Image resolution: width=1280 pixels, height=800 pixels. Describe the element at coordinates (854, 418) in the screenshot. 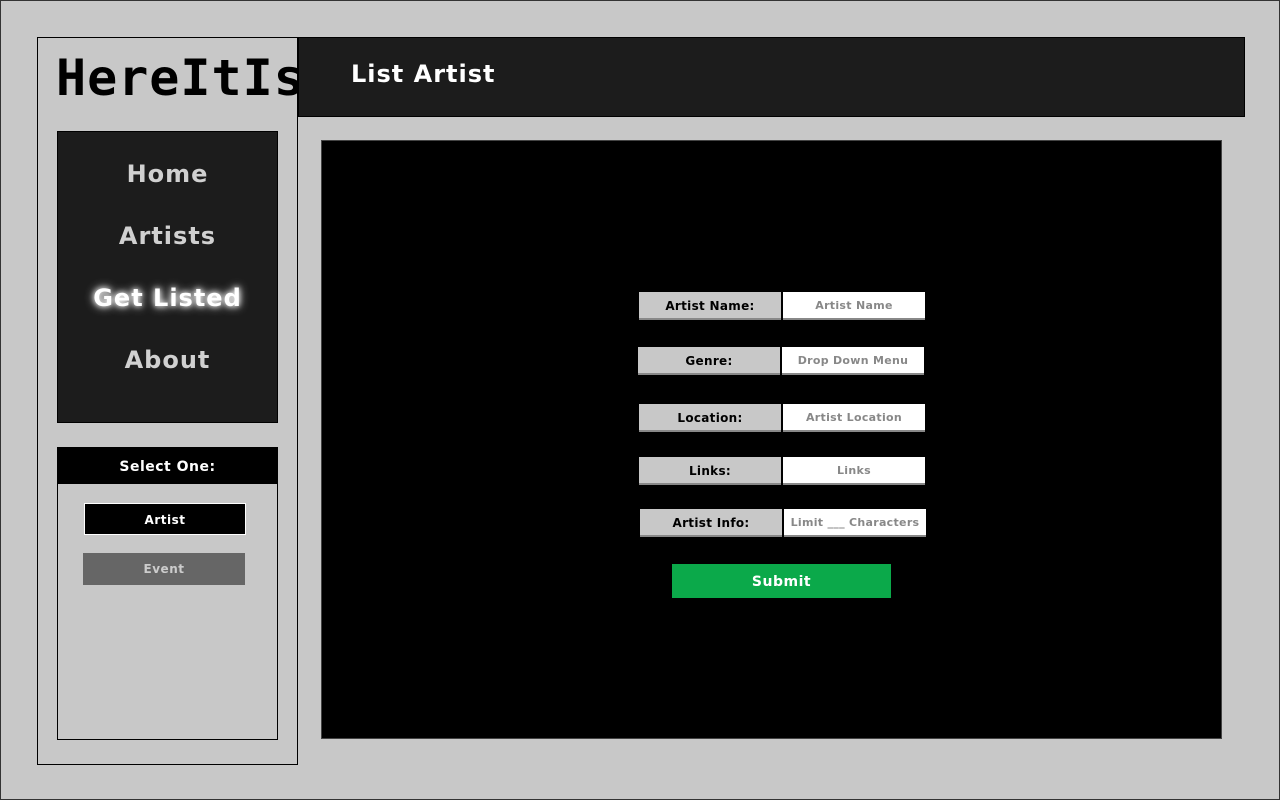

I see `location-input` at that location.